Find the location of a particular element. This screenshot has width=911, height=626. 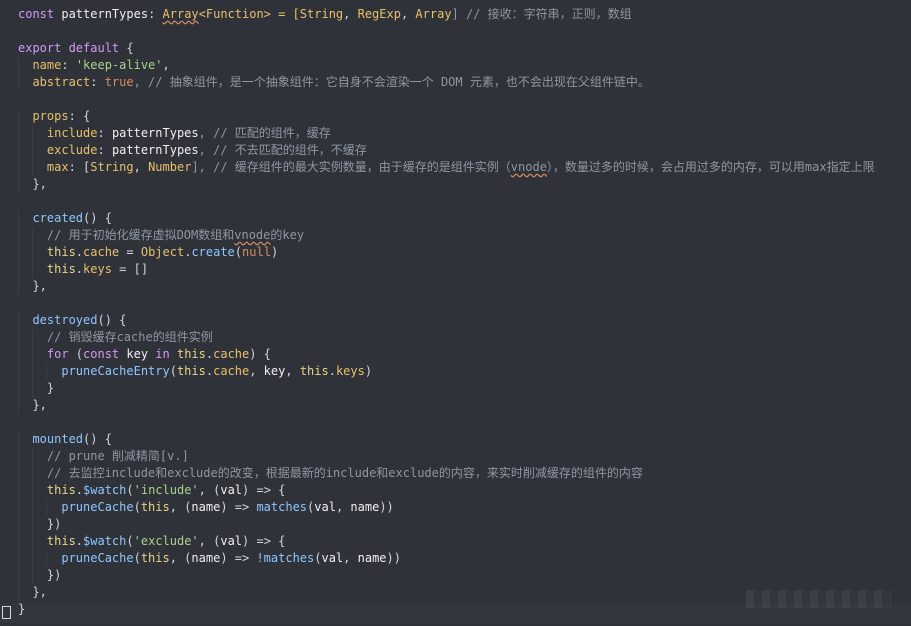

code-token: matches is located at coordinates (282, 507).